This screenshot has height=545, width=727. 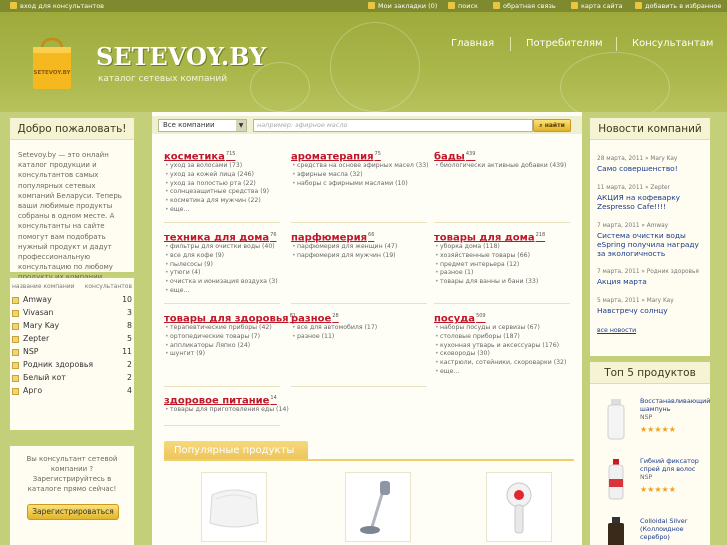 What do you see at coordinates (658, 489) in the screenshot?
I see `rating-stars: ★★★★★` at bounding box center [658, 489].